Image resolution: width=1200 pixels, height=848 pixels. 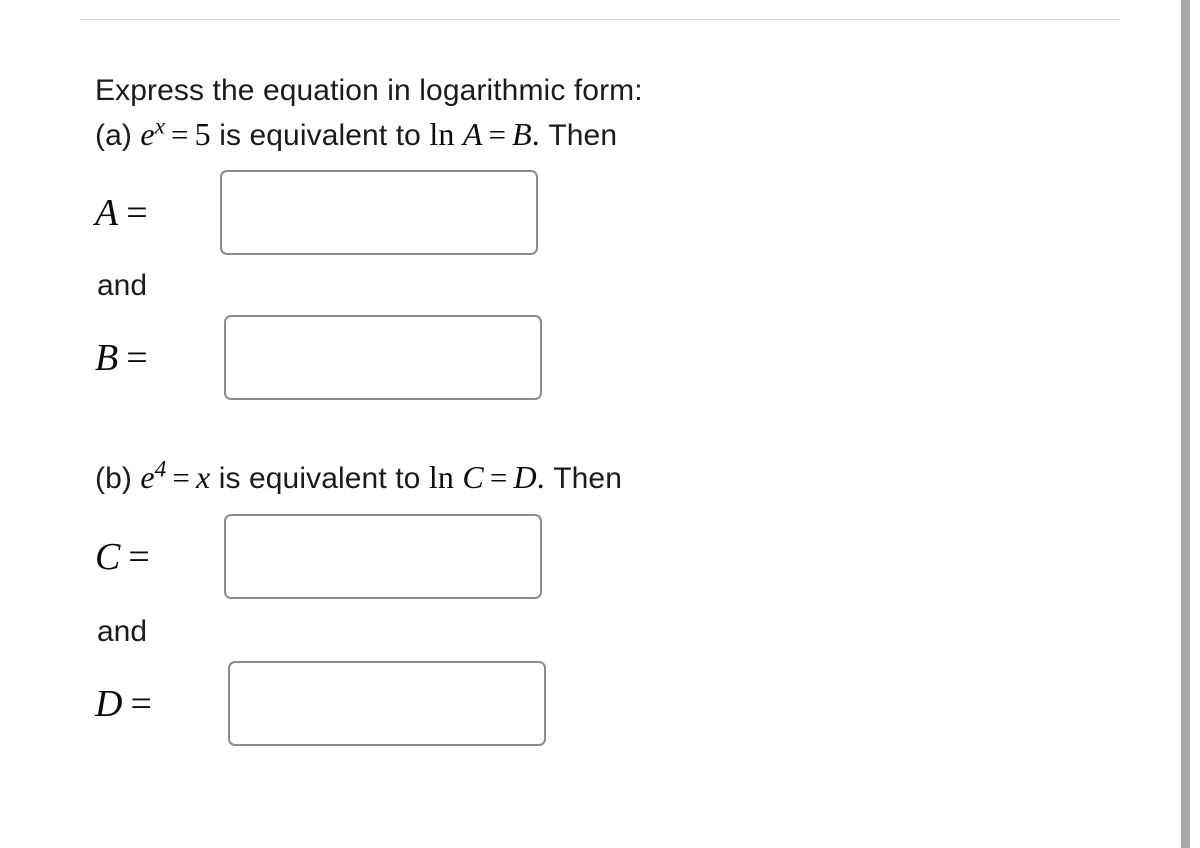 I want to click on part-a-log-fn: ln, so click(x=442, y=134).